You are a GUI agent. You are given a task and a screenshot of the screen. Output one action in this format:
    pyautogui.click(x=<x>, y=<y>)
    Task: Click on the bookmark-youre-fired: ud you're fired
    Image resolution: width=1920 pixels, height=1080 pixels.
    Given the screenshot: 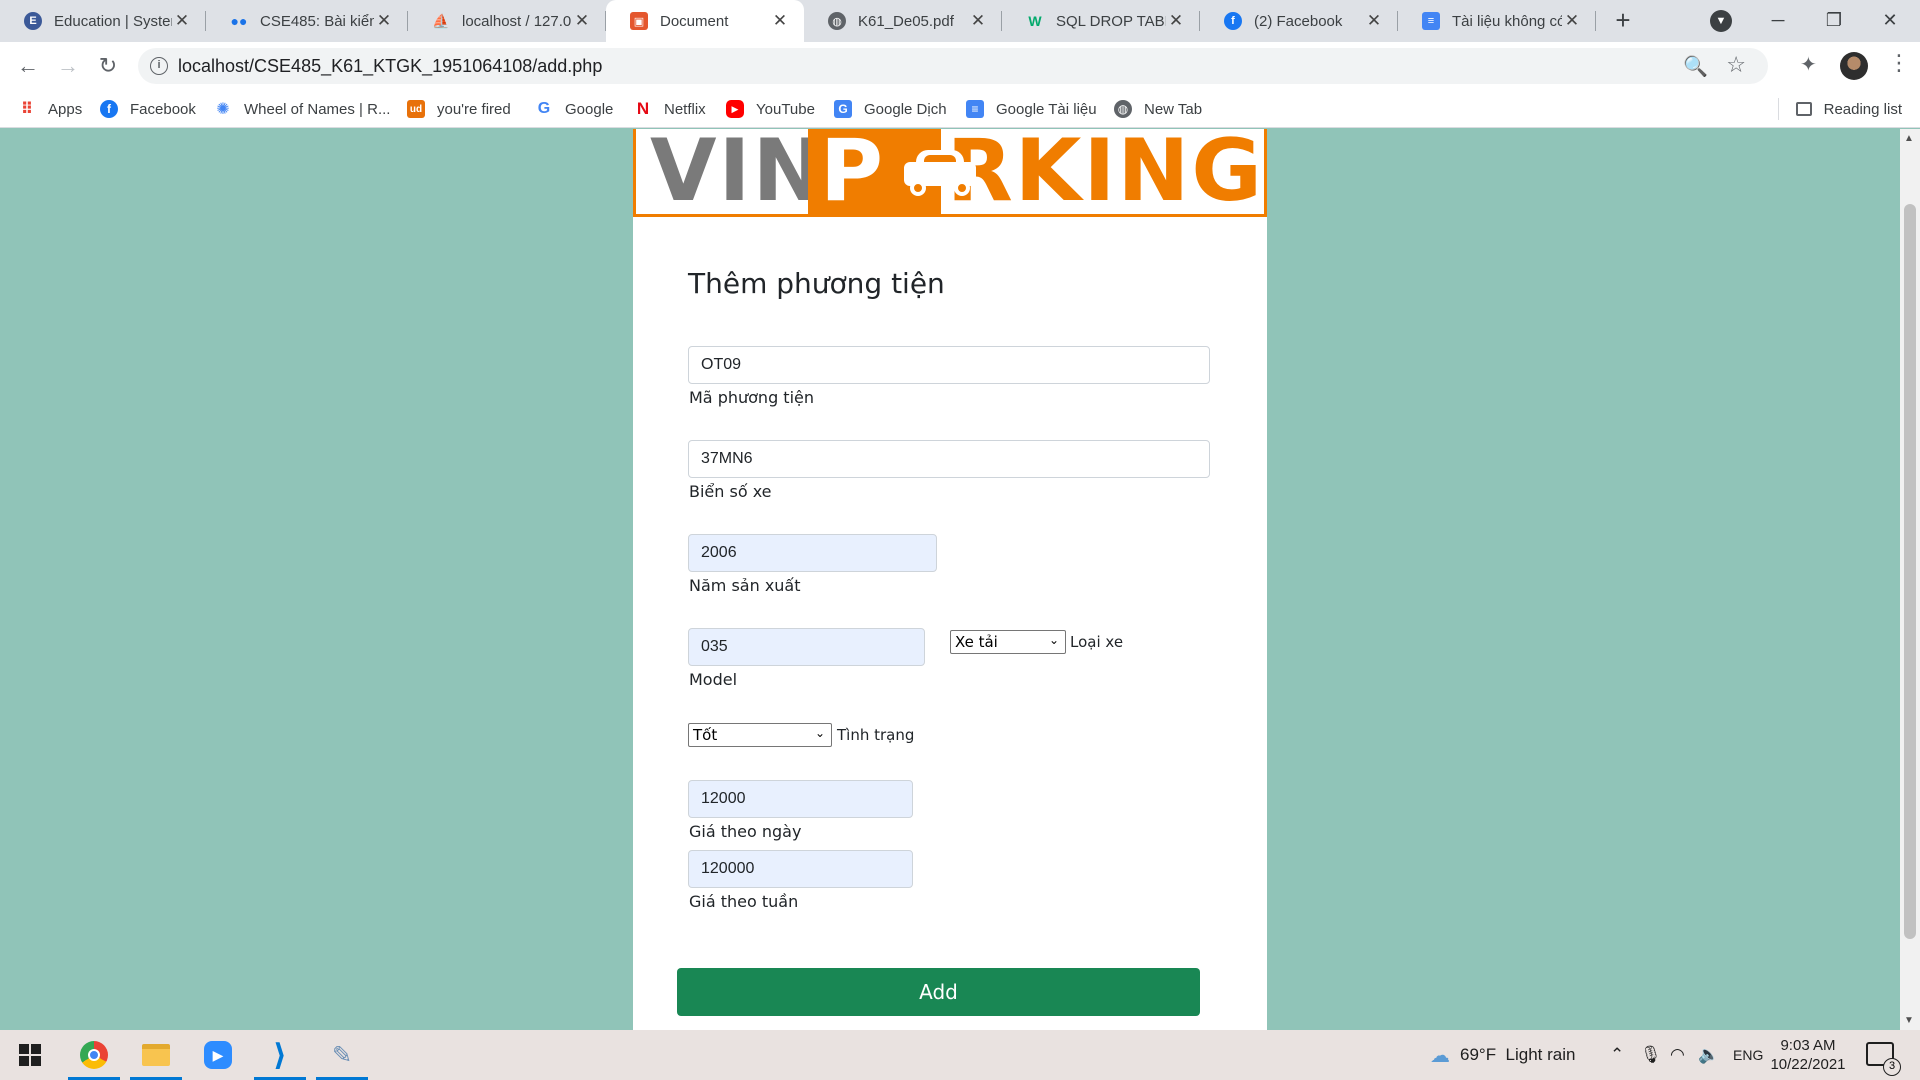 What is the action you would take?
    pyautogui.click(x=459, y=109)
    